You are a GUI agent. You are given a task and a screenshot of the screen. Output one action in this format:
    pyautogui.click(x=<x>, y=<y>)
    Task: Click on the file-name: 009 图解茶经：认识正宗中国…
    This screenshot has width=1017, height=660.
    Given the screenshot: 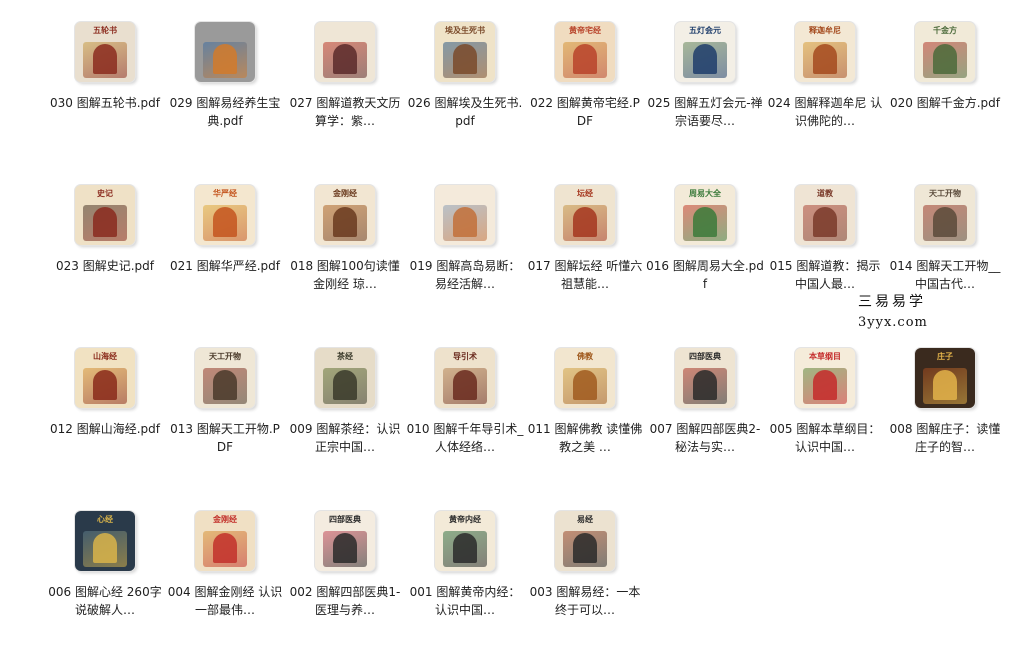 What is the action you would take?
    pyautogui.click(x=345, y=438)
    